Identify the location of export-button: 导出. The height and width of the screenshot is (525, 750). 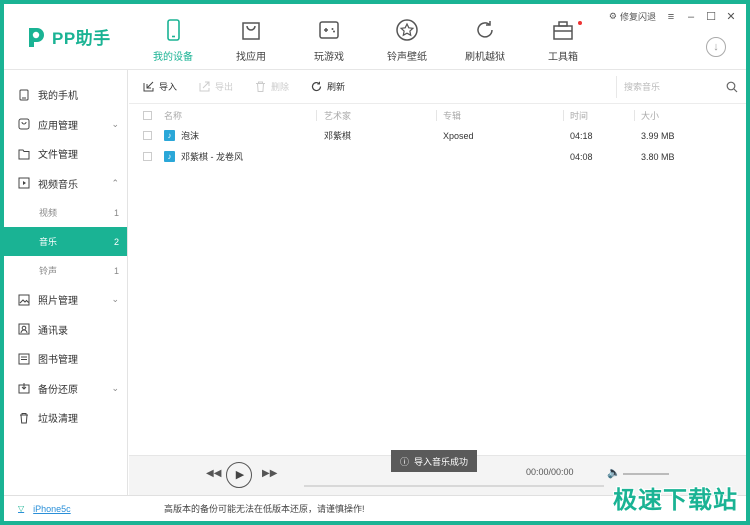
(216, 86).